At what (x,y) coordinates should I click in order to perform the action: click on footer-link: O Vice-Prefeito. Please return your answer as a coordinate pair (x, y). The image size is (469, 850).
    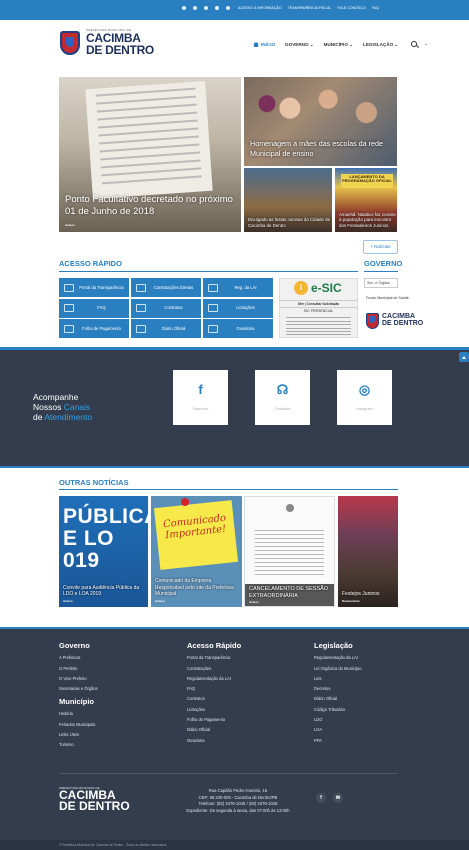
    Looking at the image, I should click on (78, 678).